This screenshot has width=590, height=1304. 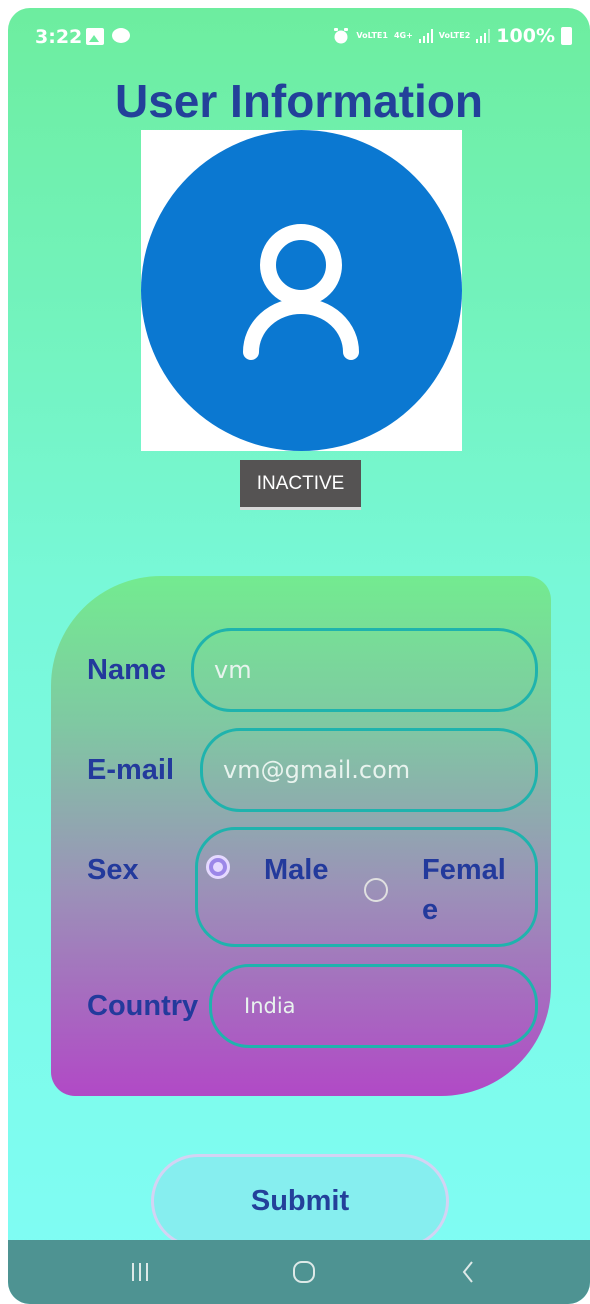 I want to click on signal-icon, so click(x=425, y=36).